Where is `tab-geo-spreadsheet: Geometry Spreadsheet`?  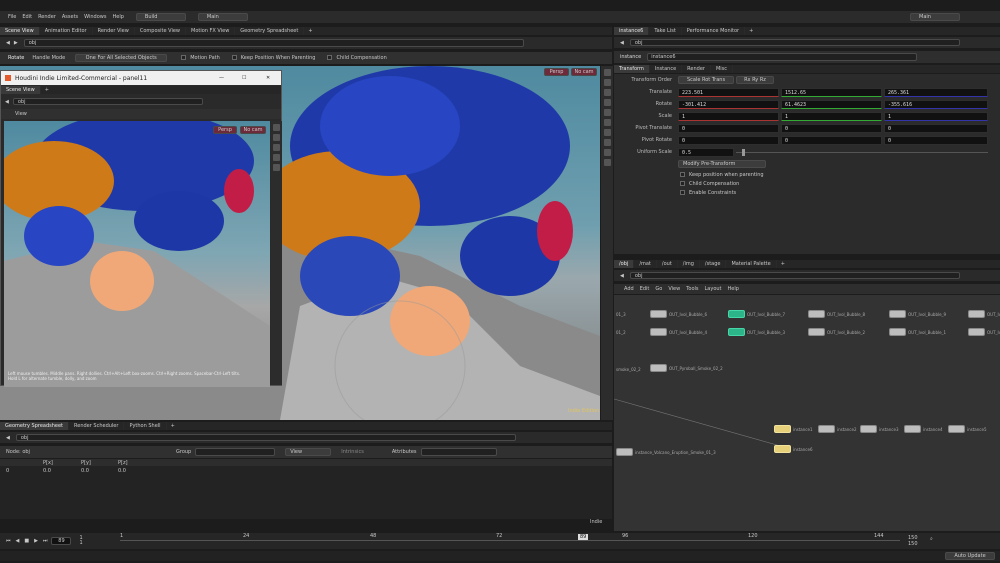
tab-geo-spreadsheet: Geometry Spreadsheet is located at coordinates (35, 426).